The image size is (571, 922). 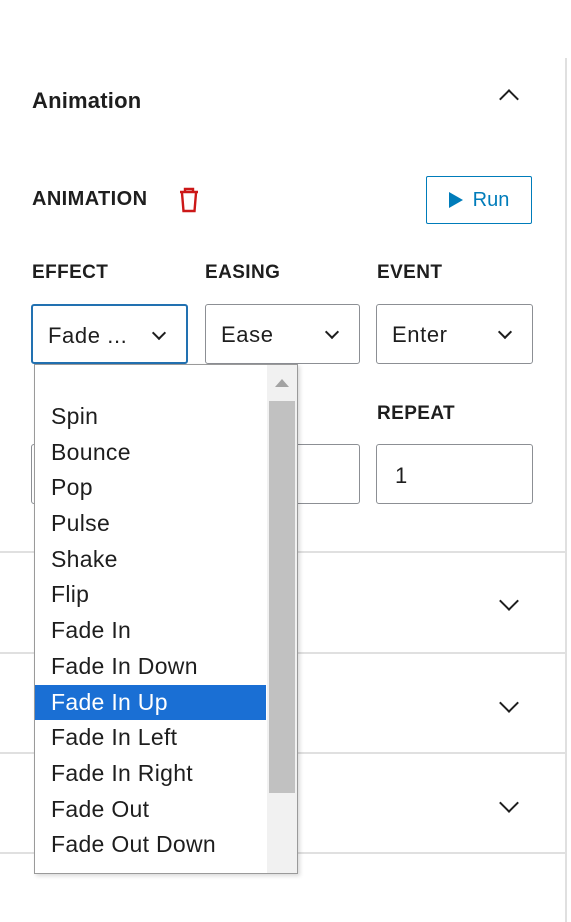 What do you see at coordinates (150, 488) in the screenshot?
I see `dropdown-option: Pop` at bounding box center [150, 488].